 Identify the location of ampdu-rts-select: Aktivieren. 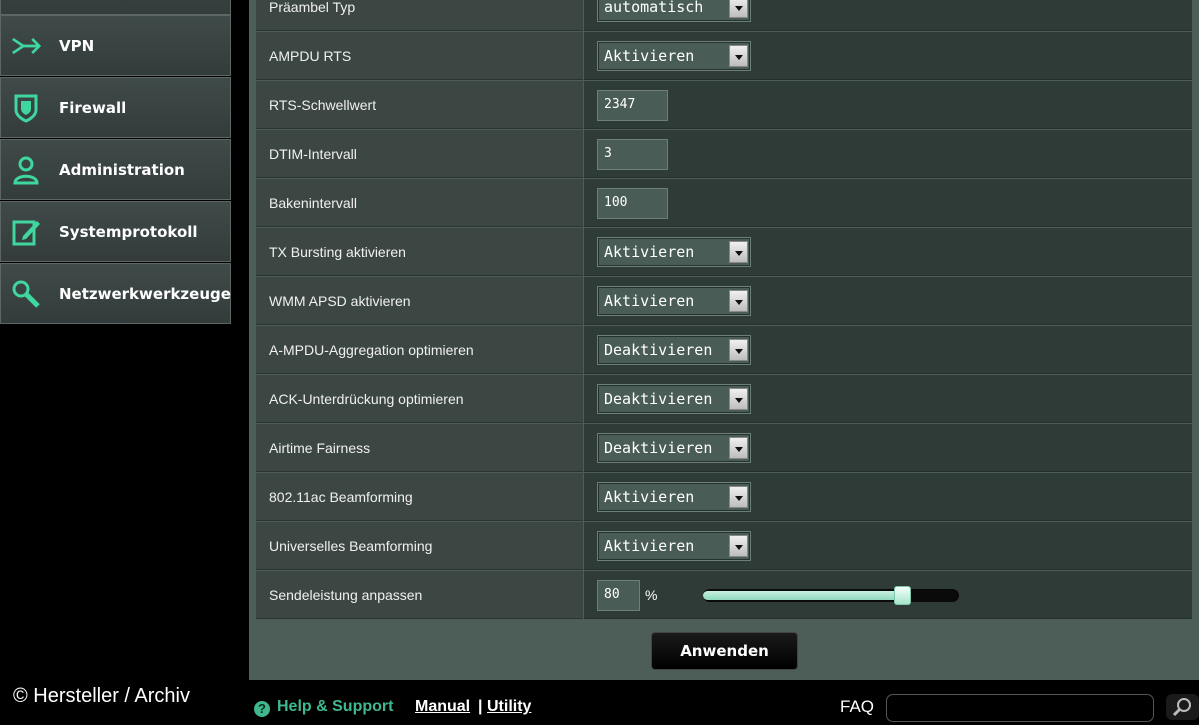
(674, 56).